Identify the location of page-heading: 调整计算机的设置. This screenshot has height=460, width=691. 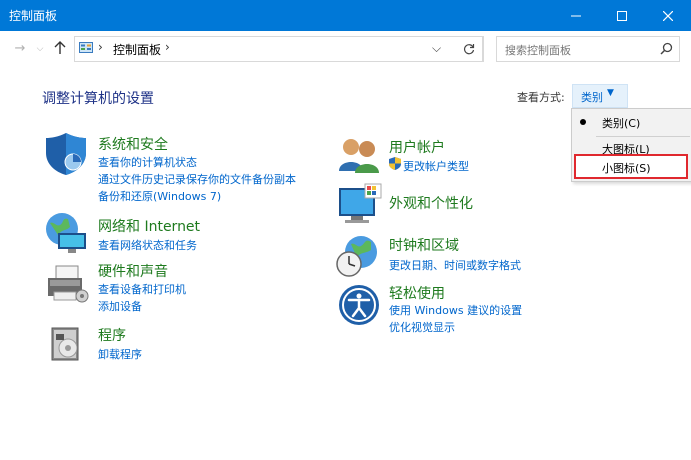
(98, 99).